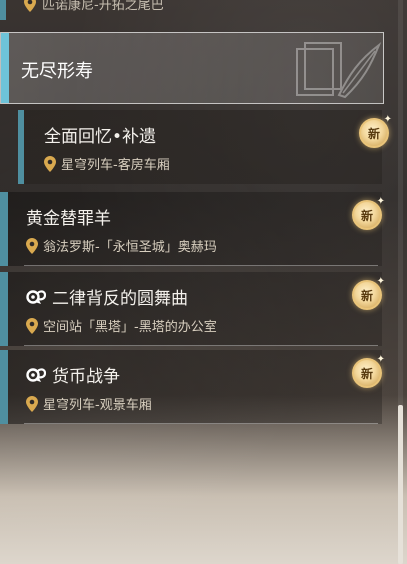  Describe the element at coordinates (115, 165) in the screenshot. I see `quest-location: 星穹列车-客房车厢` at that location.